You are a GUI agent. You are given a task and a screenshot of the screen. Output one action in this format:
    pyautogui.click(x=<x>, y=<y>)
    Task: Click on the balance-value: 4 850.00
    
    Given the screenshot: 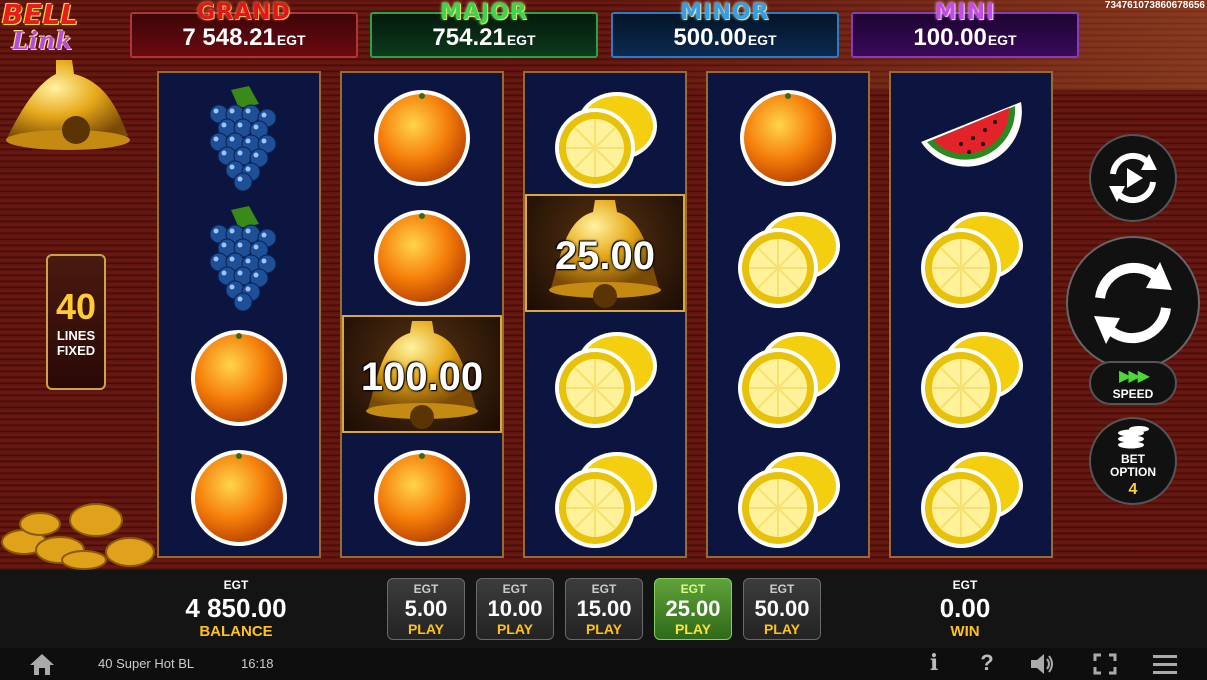 What is the action you would take?
    pyautogui.click(x=236, y=608)
    